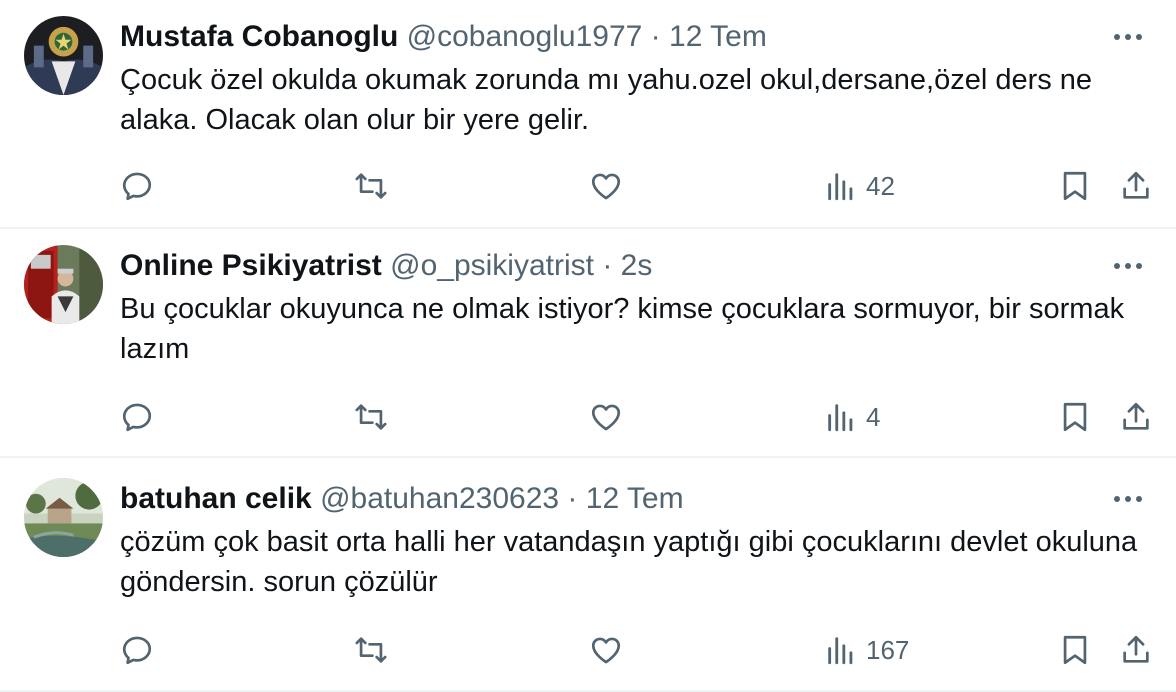 This screenshot has height=692, width=1176. What do you see at coordinates (888, 649) in the screenshot?
I see `view-count: 167` at bounding box center [888, 649].